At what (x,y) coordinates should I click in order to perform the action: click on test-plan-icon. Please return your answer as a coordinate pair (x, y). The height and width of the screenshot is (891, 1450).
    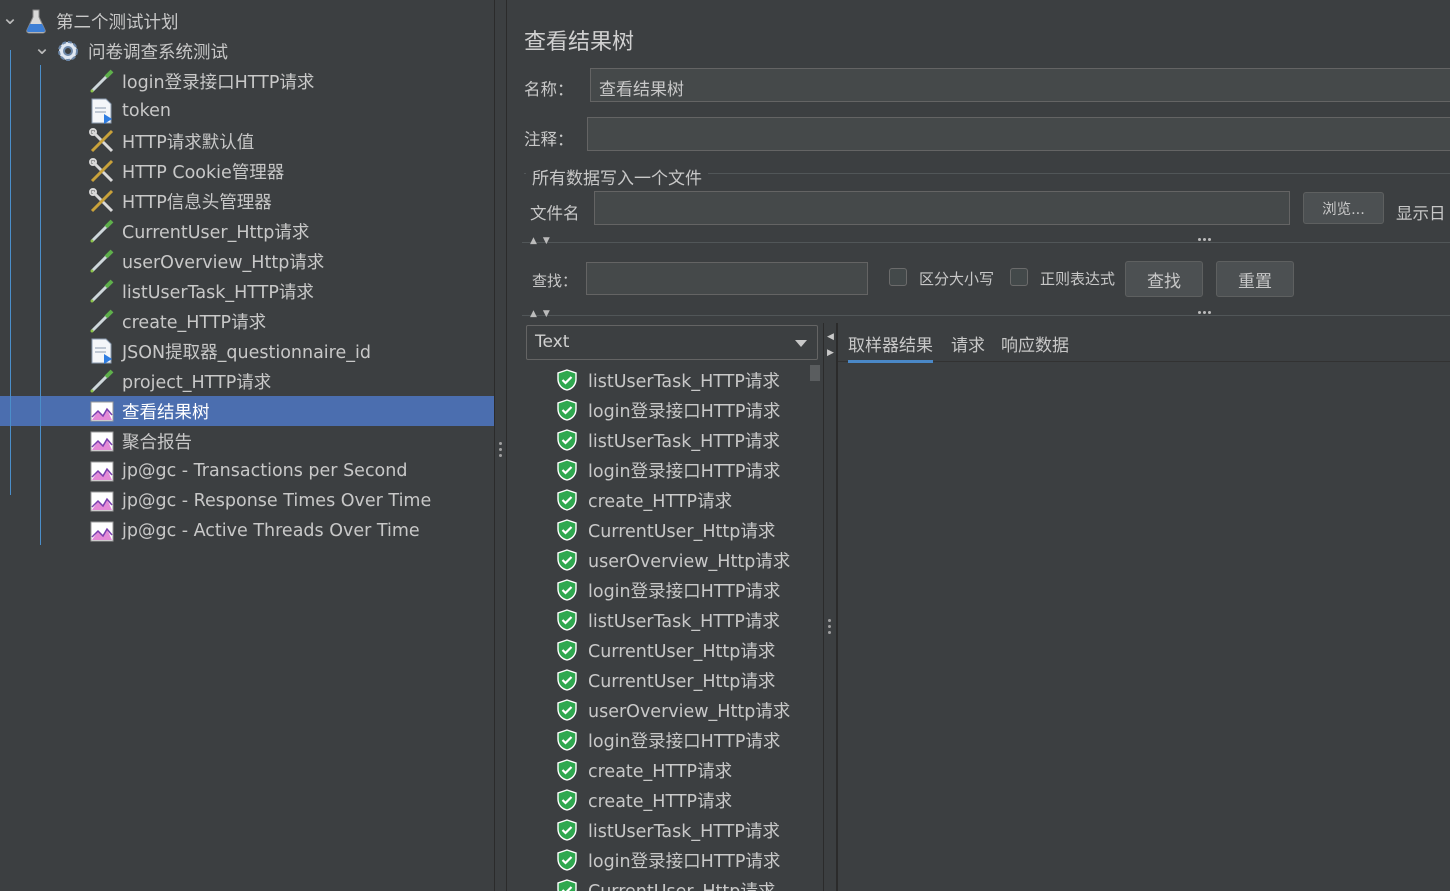
    Looking at the image, I should click on (36, 21).